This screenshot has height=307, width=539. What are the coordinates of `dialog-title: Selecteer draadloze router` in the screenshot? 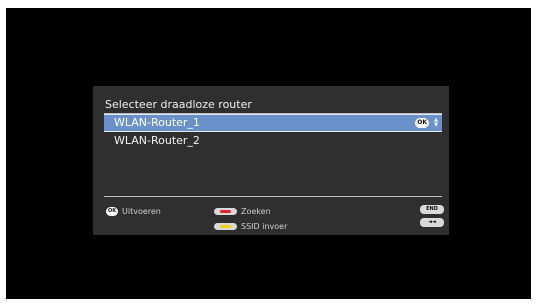 It's located at (178, 104).